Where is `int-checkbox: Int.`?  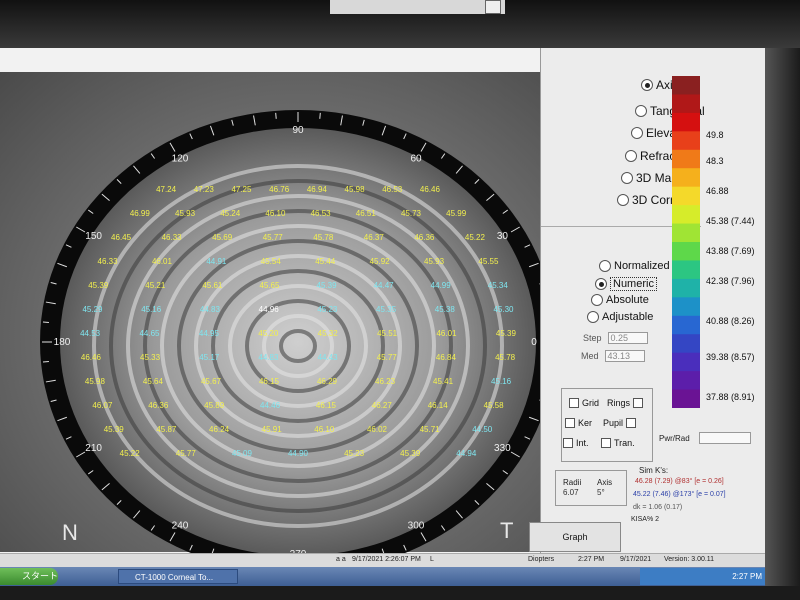 int-checkbox: Int. is located at coordinates (576, 443).